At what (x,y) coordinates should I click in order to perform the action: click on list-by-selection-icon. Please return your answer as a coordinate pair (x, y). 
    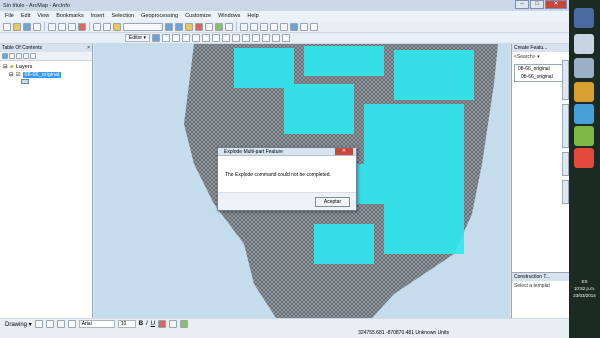
    Looking at the image, I should click on (26, 56).